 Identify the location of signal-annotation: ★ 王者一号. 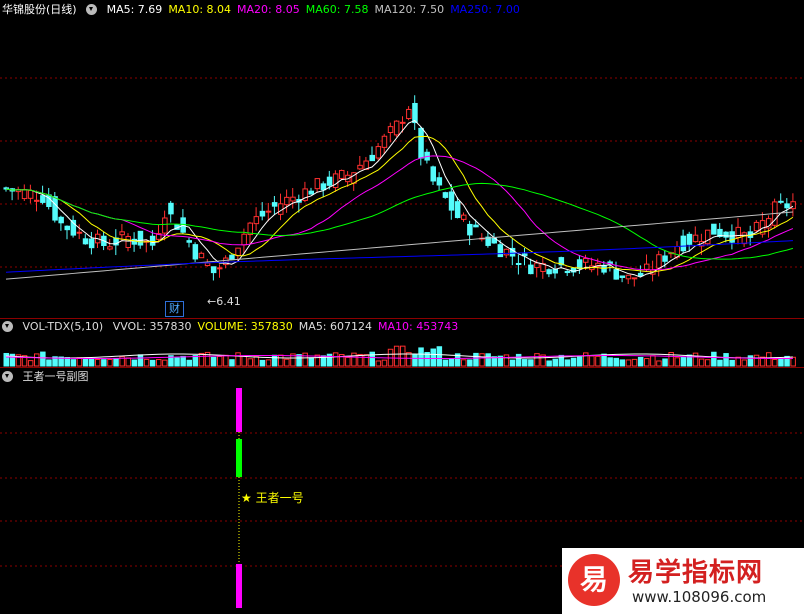
(272, 497).